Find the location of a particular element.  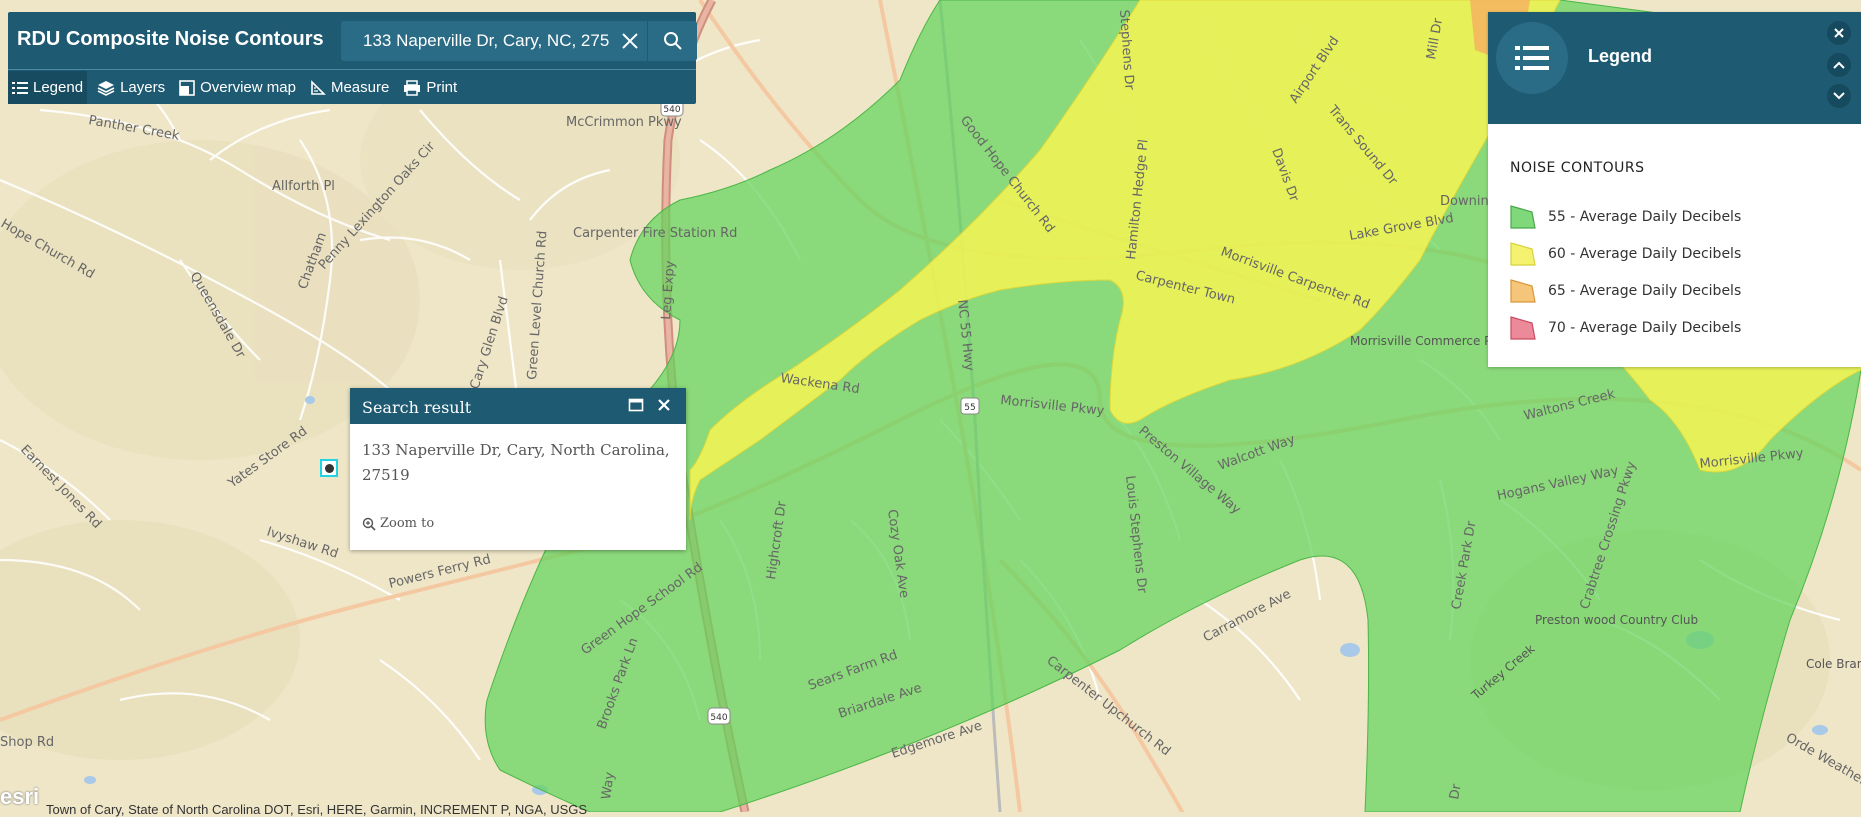

svg-text: 55 is located at coordinates (969, 408).